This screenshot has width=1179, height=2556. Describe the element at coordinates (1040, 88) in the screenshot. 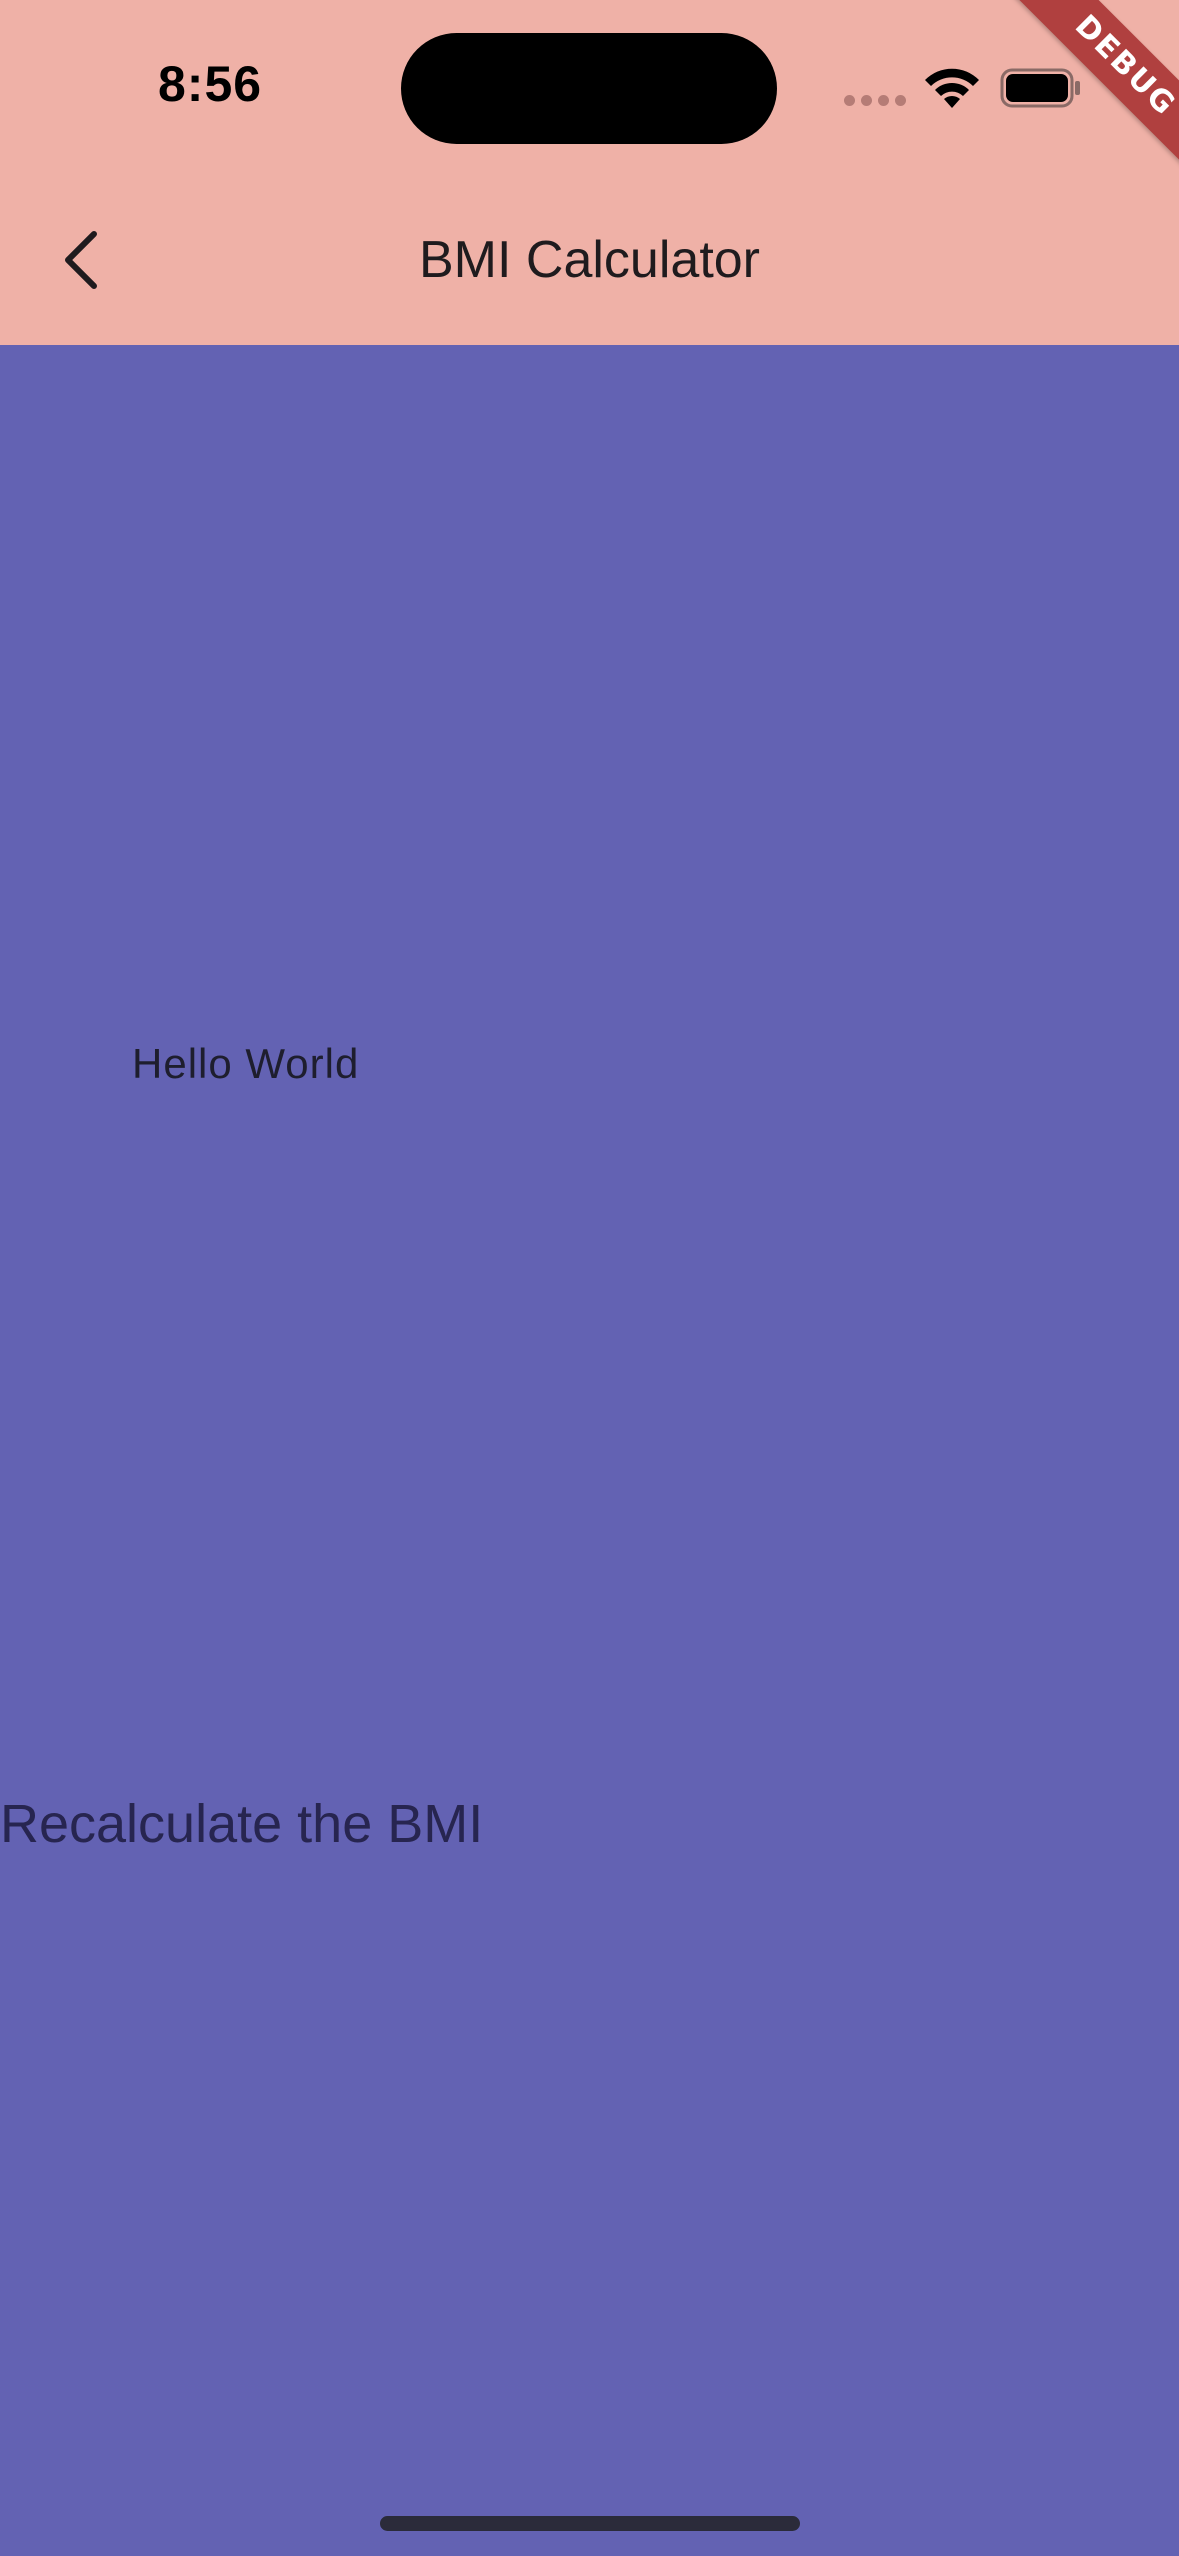

I see `battery-icon` at that location.